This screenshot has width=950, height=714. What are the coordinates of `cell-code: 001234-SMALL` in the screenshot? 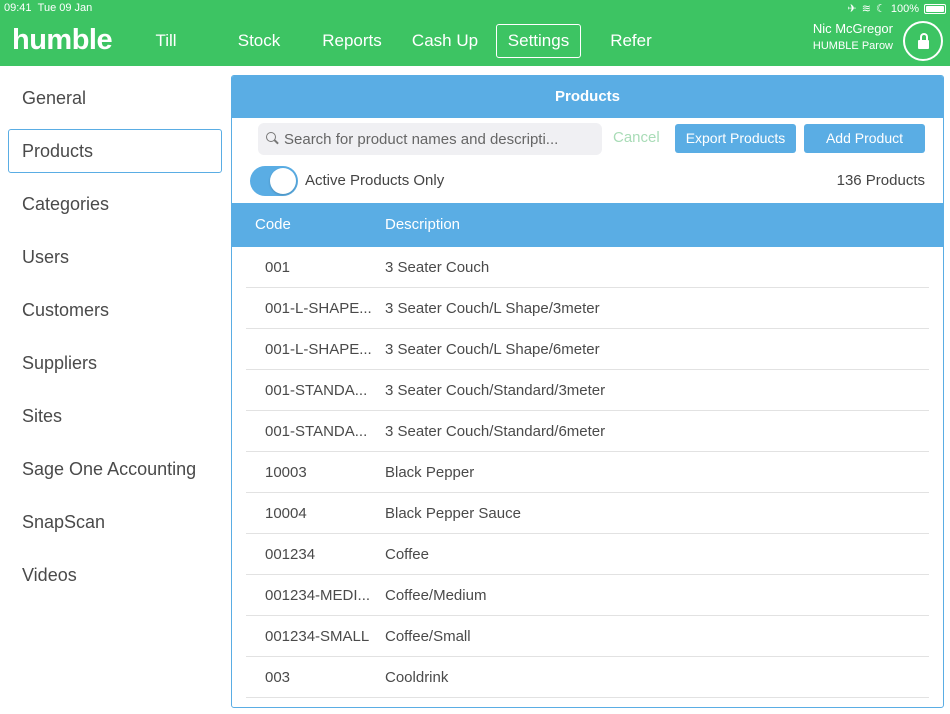 It's located at (317, 636).